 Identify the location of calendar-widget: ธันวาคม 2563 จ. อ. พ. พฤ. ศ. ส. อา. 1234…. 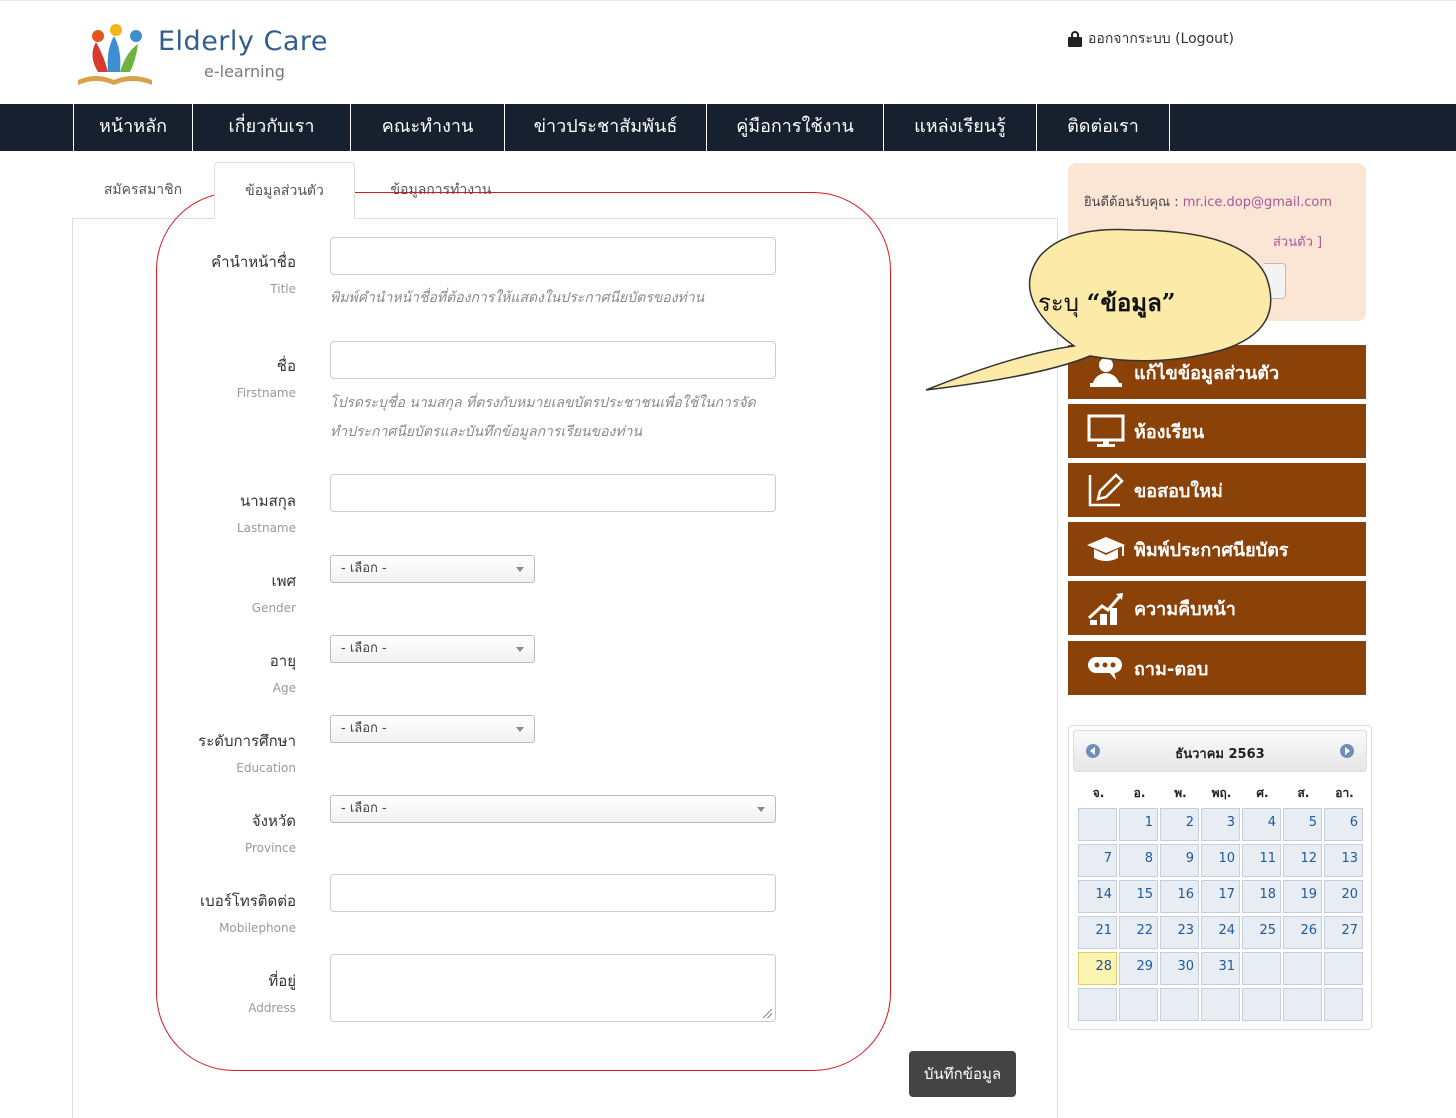
(1220, 877).